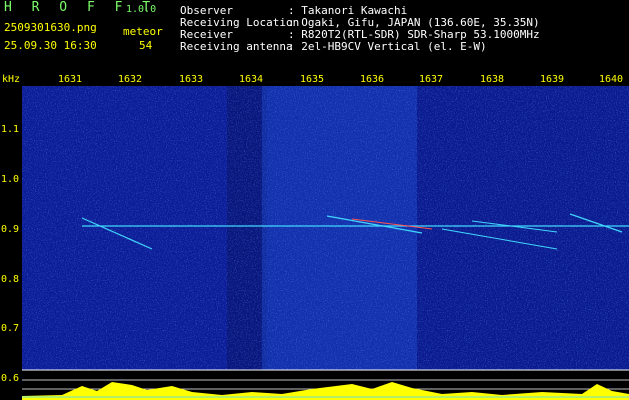 Image resolution: width=629 pixels, height=400 pixels. Describe the element at coordinates (191, 79) in the screenshot. I see `x-tick-label: 1633` at that location.